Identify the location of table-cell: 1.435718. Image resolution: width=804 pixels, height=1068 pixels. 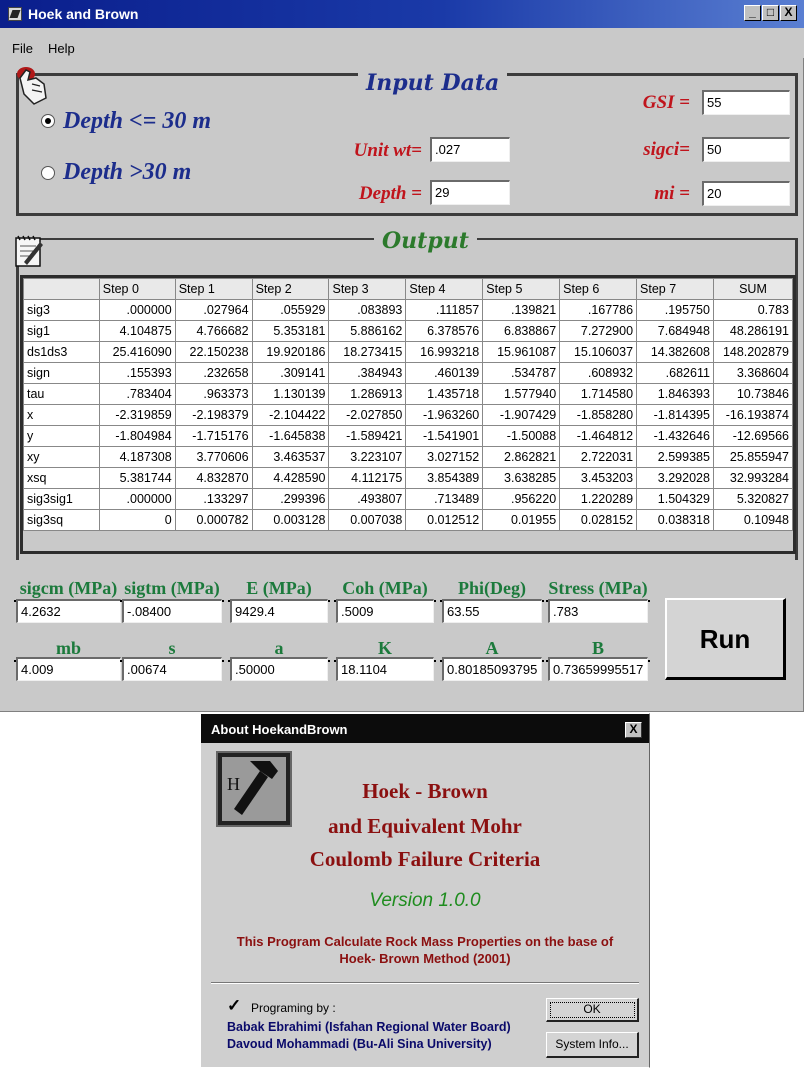
(444, 394).